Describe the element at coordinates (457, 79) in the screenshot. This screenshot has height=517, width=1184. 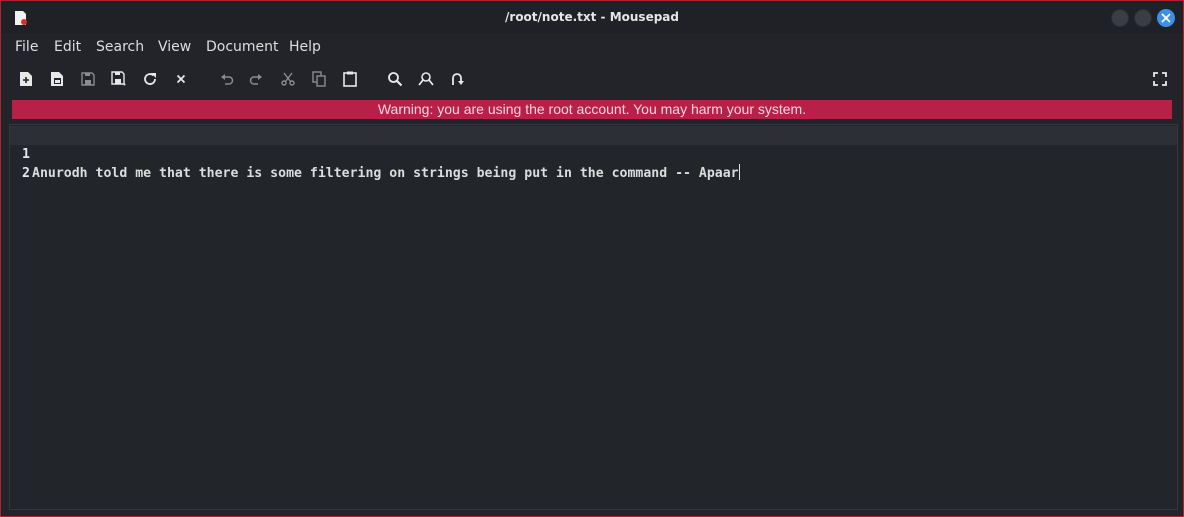
I see `goto-line-icon` at that location.